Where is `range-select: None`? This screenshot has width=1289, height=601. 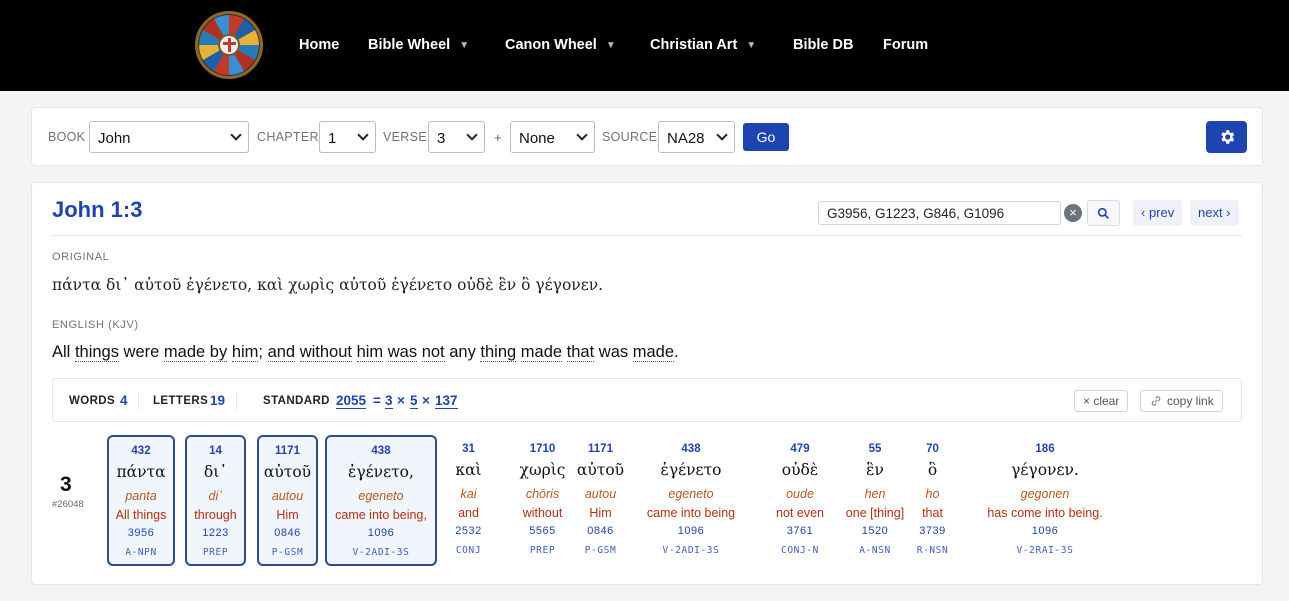
range-select: None is located at coordinates (552, 137).